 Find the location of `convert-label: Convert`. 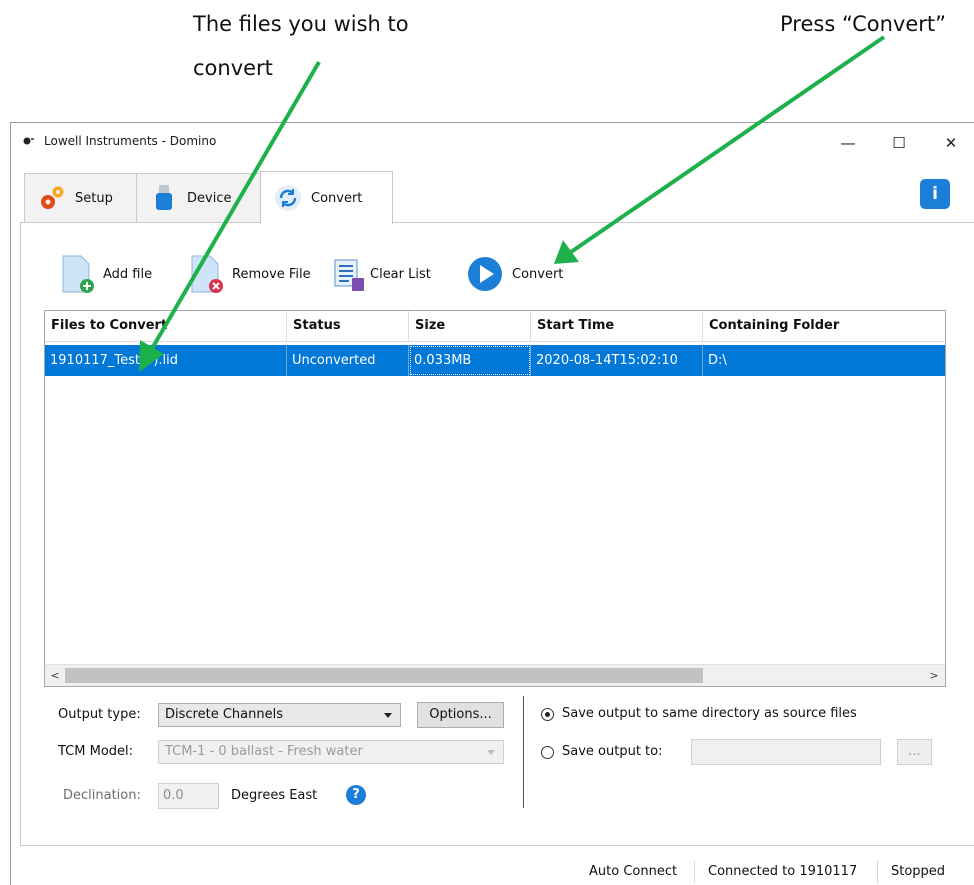

convert-label: Convert is located at coordinates (538, 274).